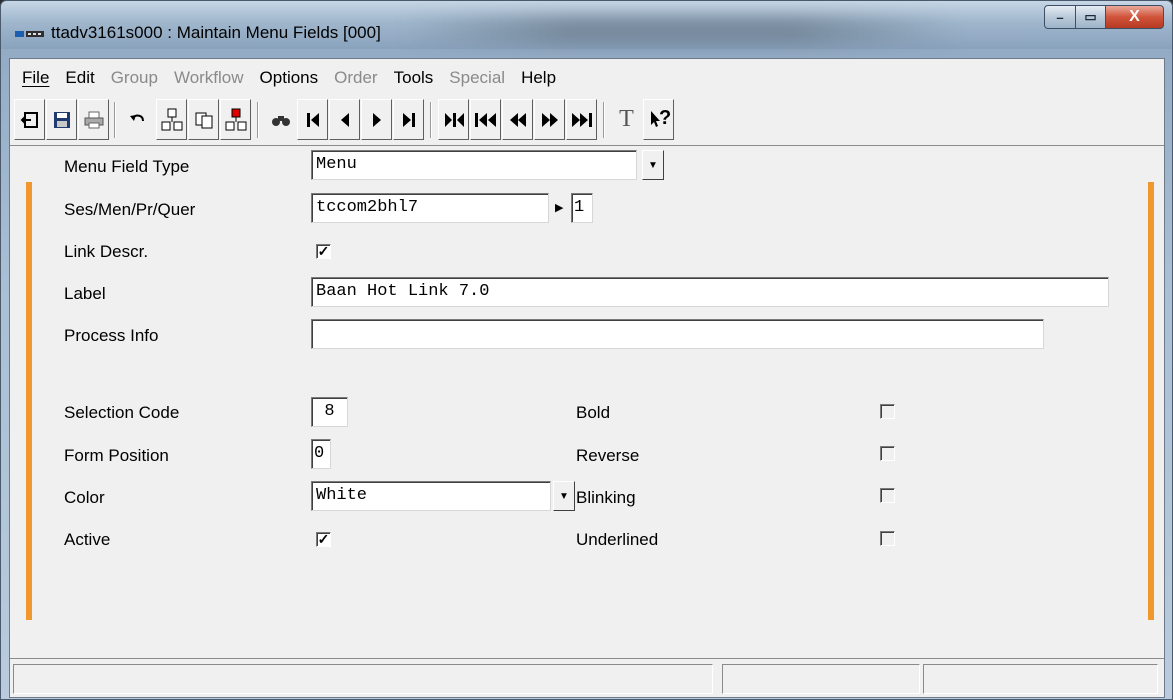  I want to click on maximize-button: ▭, so click(1091, 17).